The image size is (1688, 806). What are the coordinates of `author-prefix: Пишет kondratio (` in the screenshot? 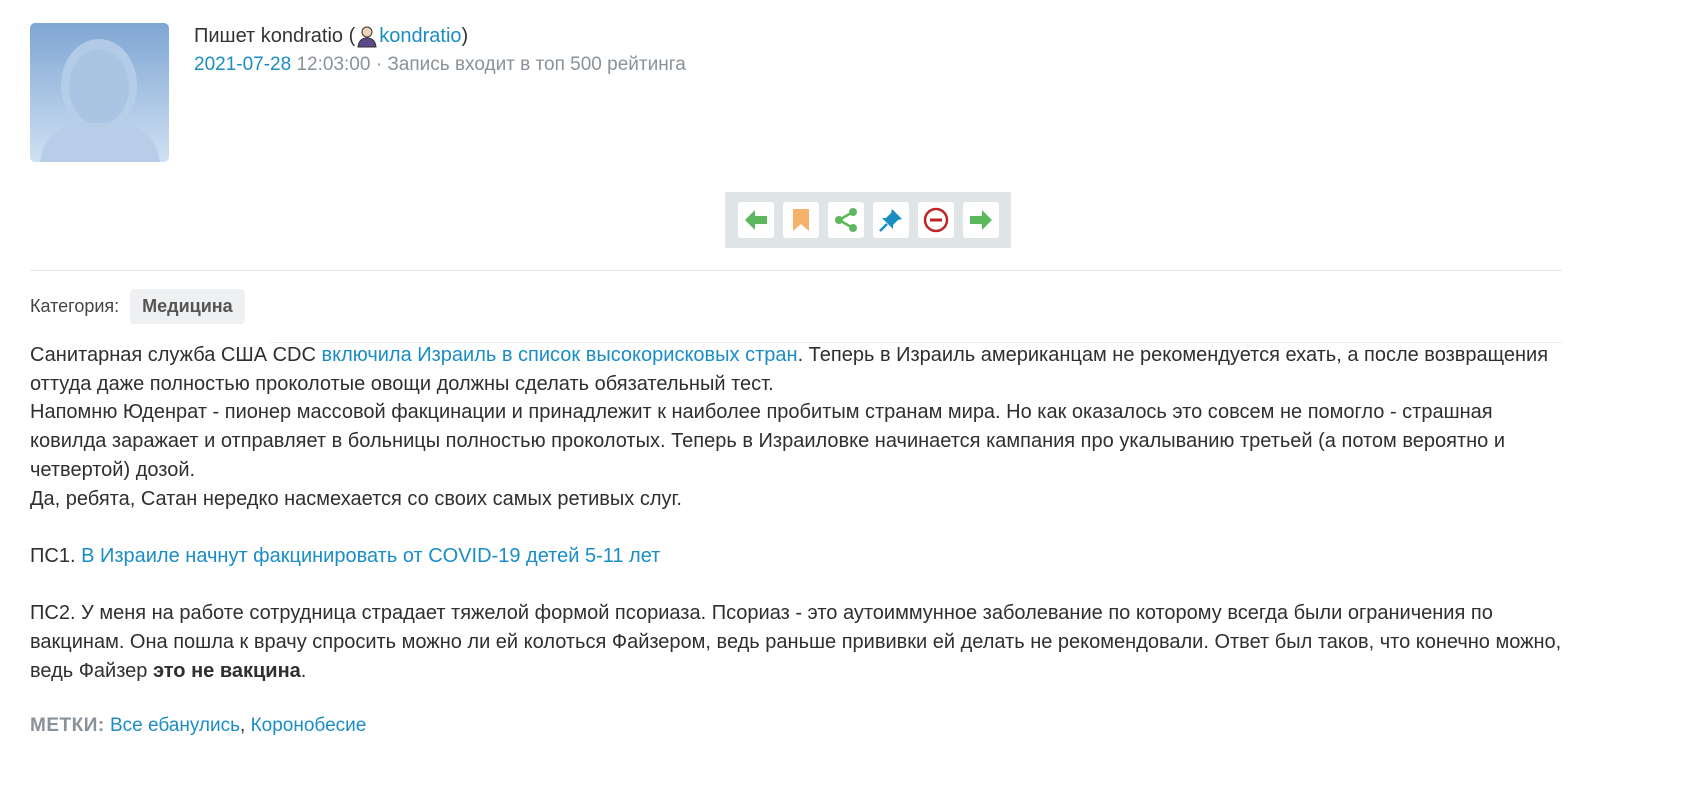 It's located at (275, 35).